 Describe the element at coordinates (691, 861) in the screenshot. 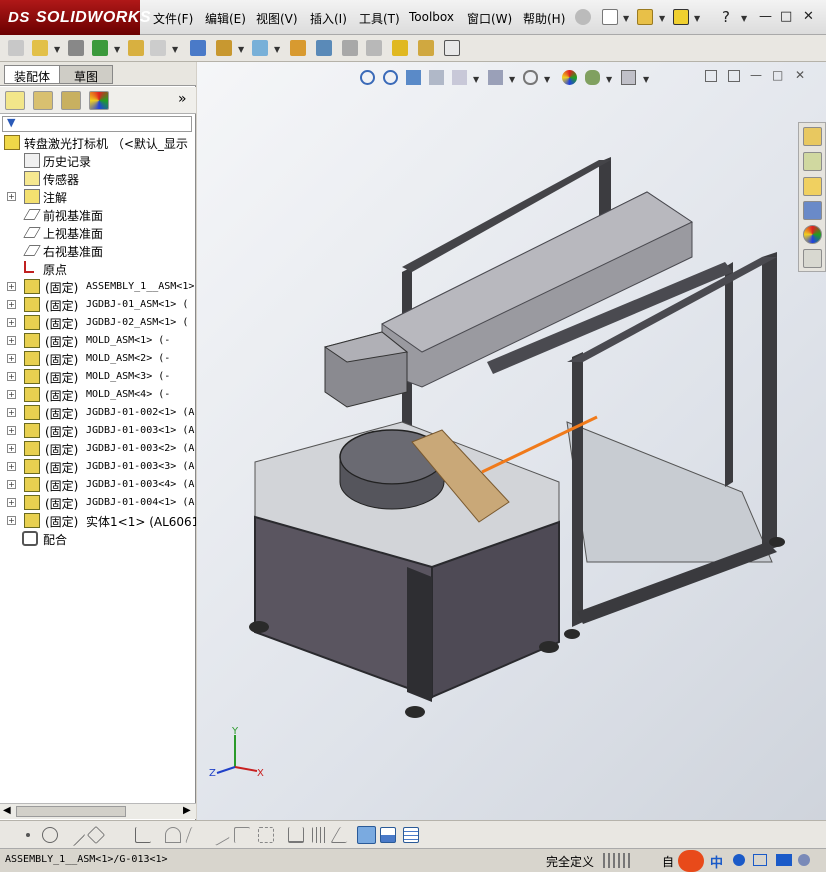

I see `sogou-ime-icon` at that location.